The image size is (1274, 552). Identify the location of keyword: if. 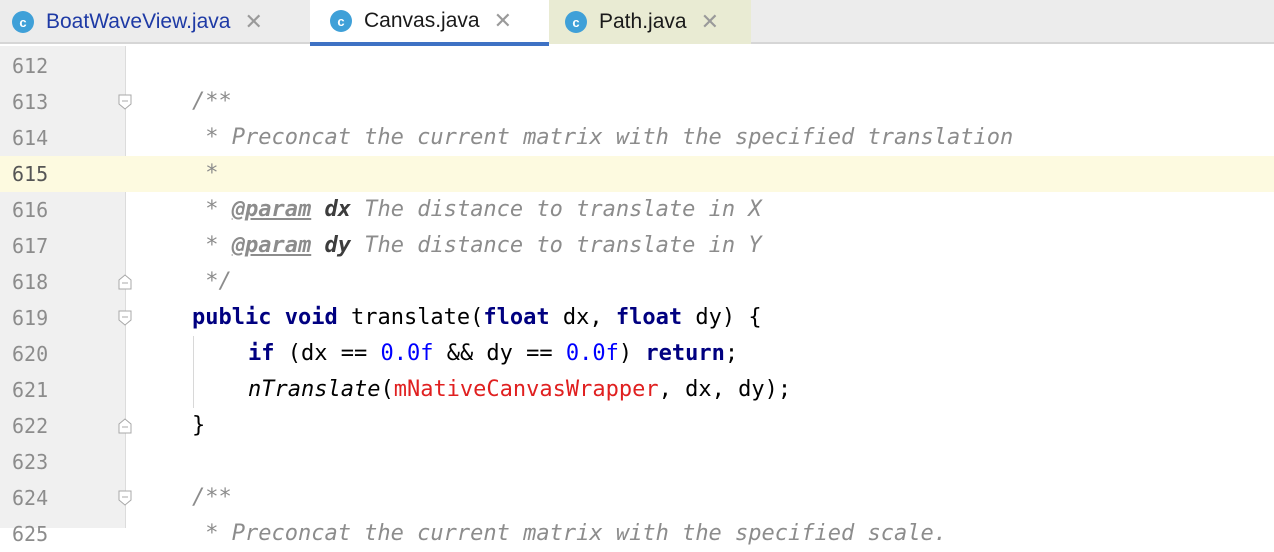
(261, 353).